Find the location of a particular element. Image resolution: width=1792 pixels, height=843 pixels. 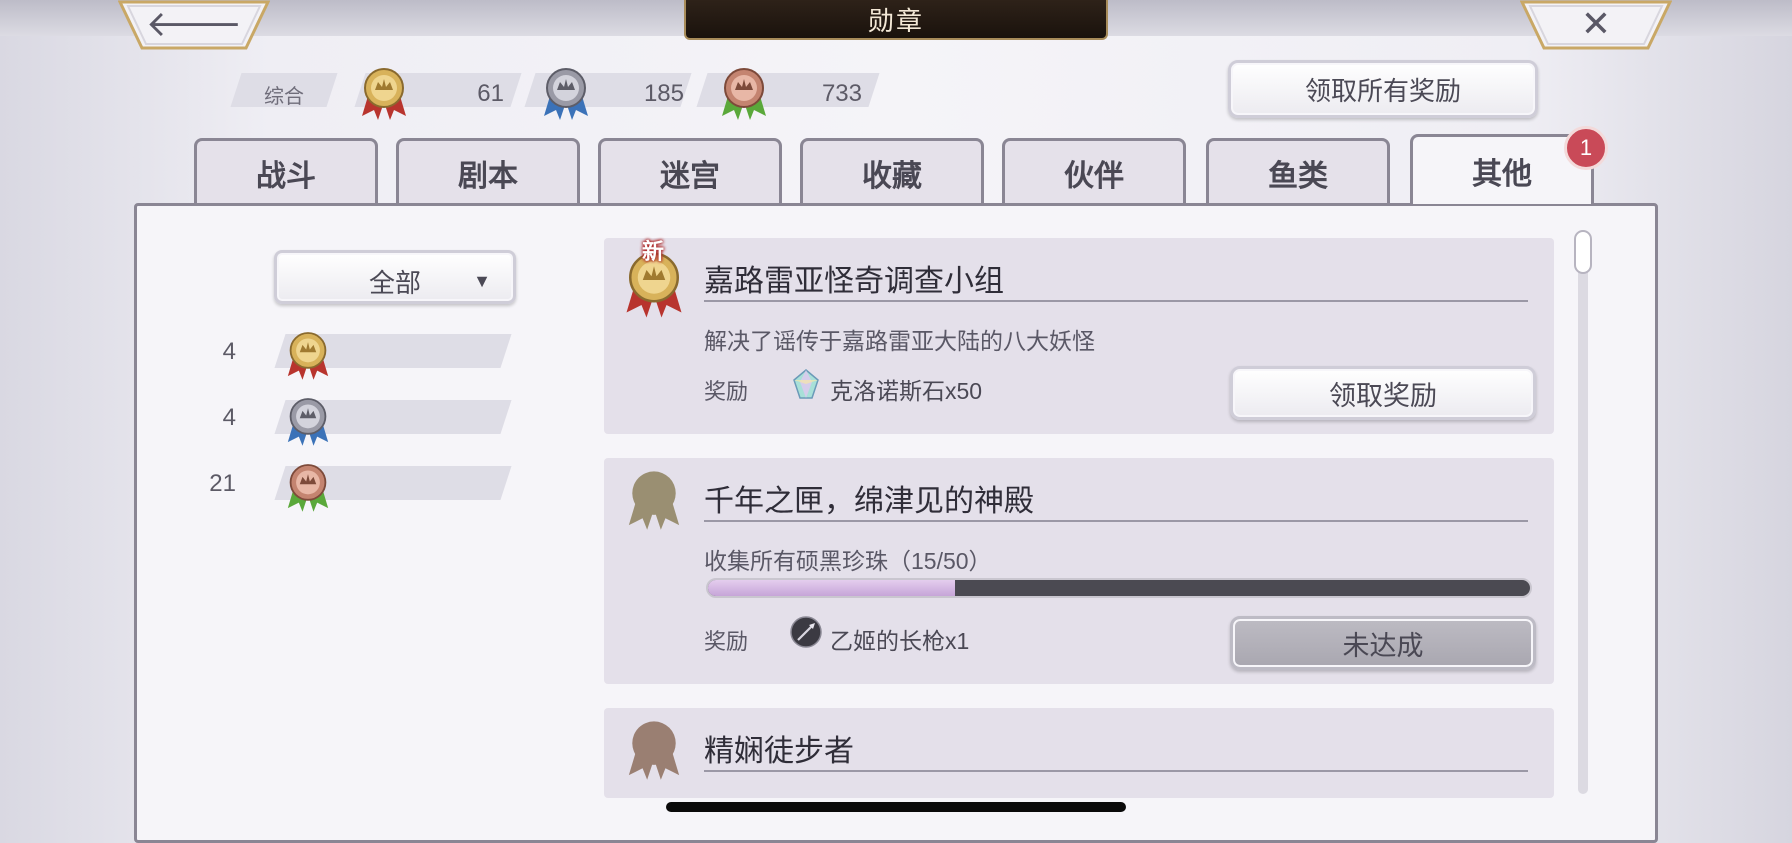

not-achieved-button: 未达成 is located at coordinates (1383, 643).